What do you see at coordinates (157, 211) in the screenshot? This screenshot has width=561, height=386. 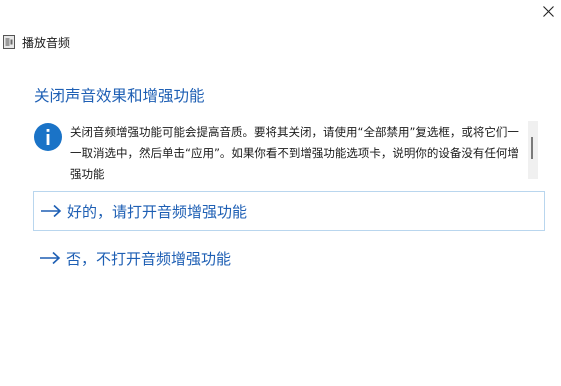 I see `option-label: 好的，请打开音频增强功能` at bounding box center [157, 211].